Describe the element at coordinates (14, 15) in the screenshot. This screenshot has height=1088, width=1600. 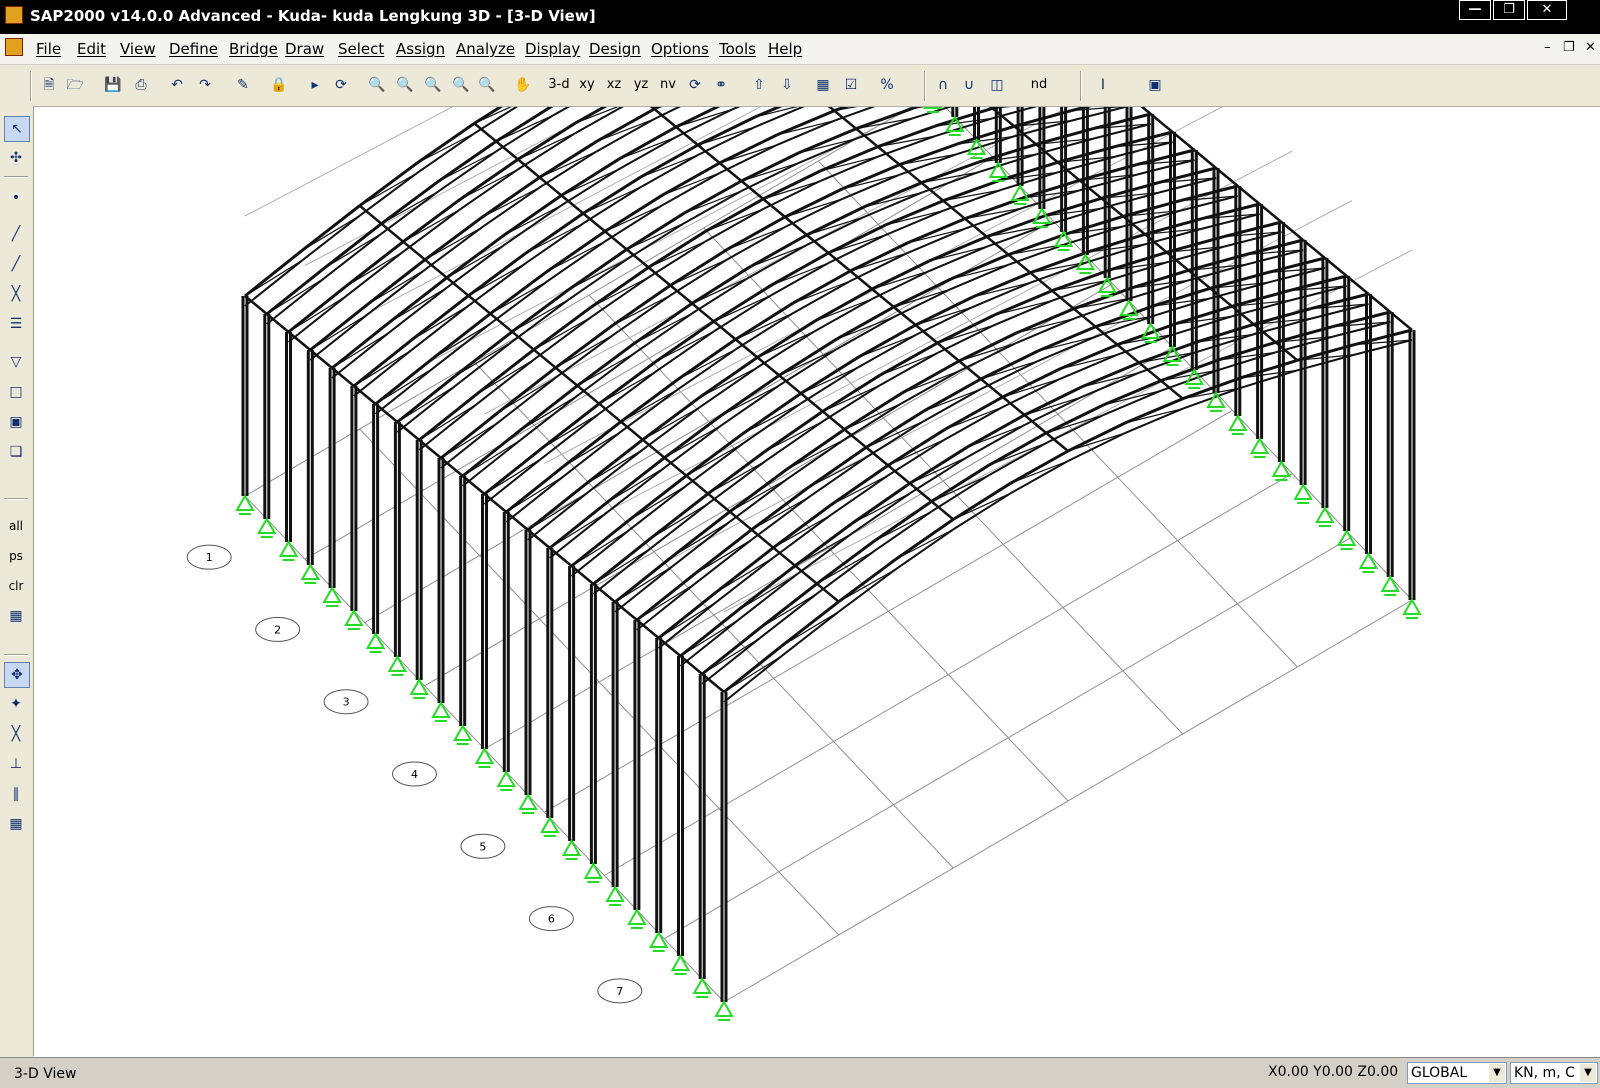
I see `sap2000-app-icon` at that location.